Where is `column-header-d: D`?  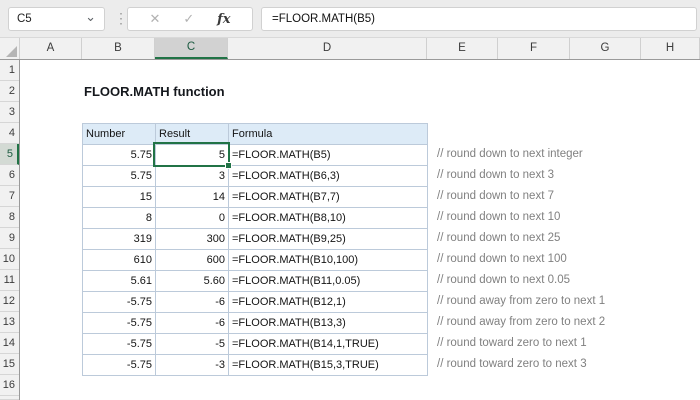
column-header-d: D is located at coordinates (327, 48).